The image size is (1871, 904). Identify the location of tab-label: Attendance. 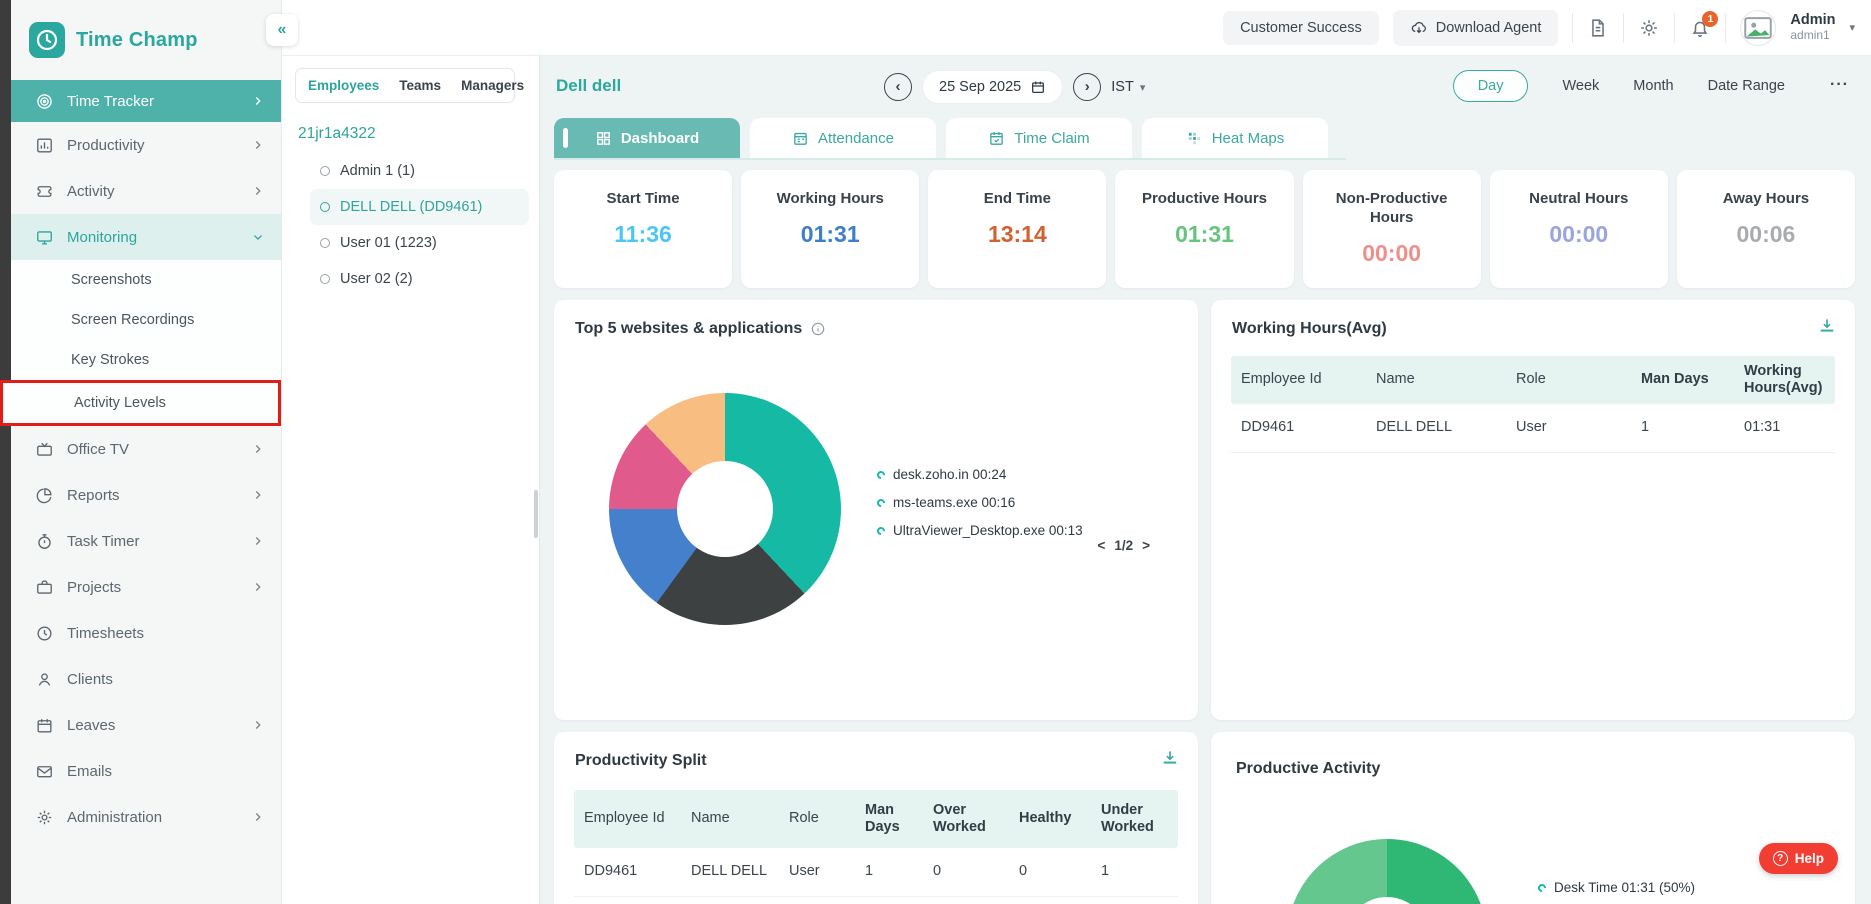
(856, 138).